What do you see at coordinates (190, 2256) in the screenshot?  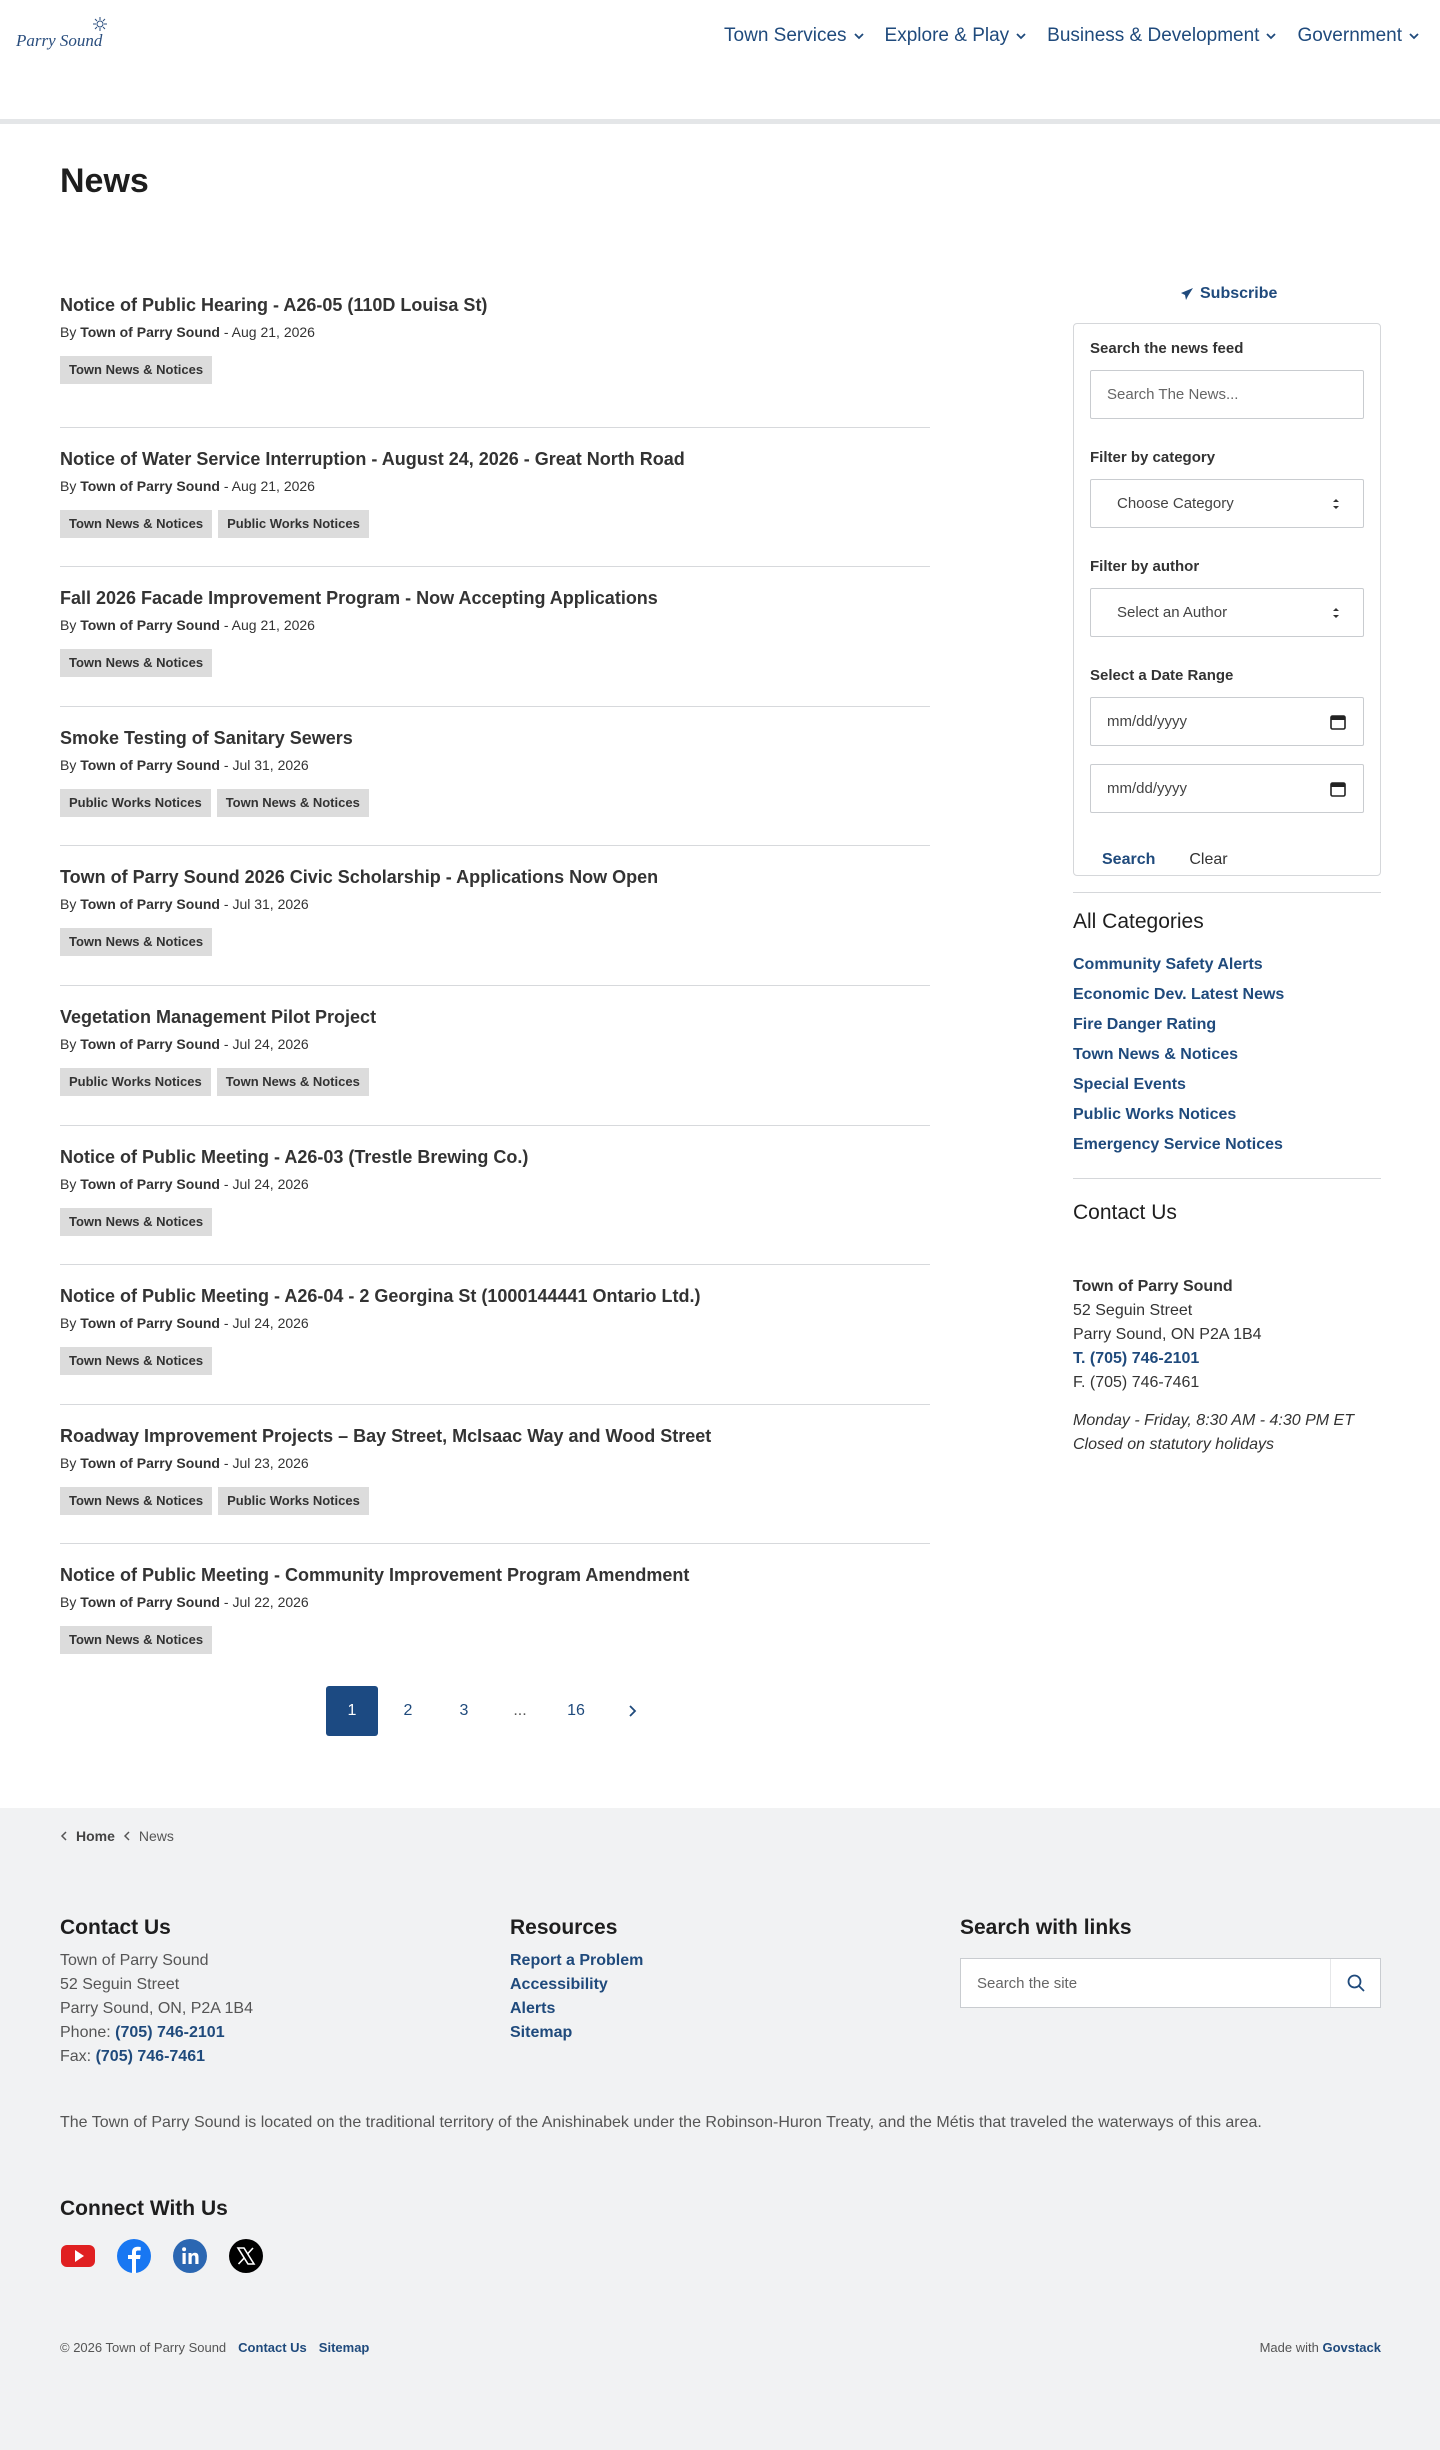 I see `linkedin-link` at bounding box center [190, 2256].